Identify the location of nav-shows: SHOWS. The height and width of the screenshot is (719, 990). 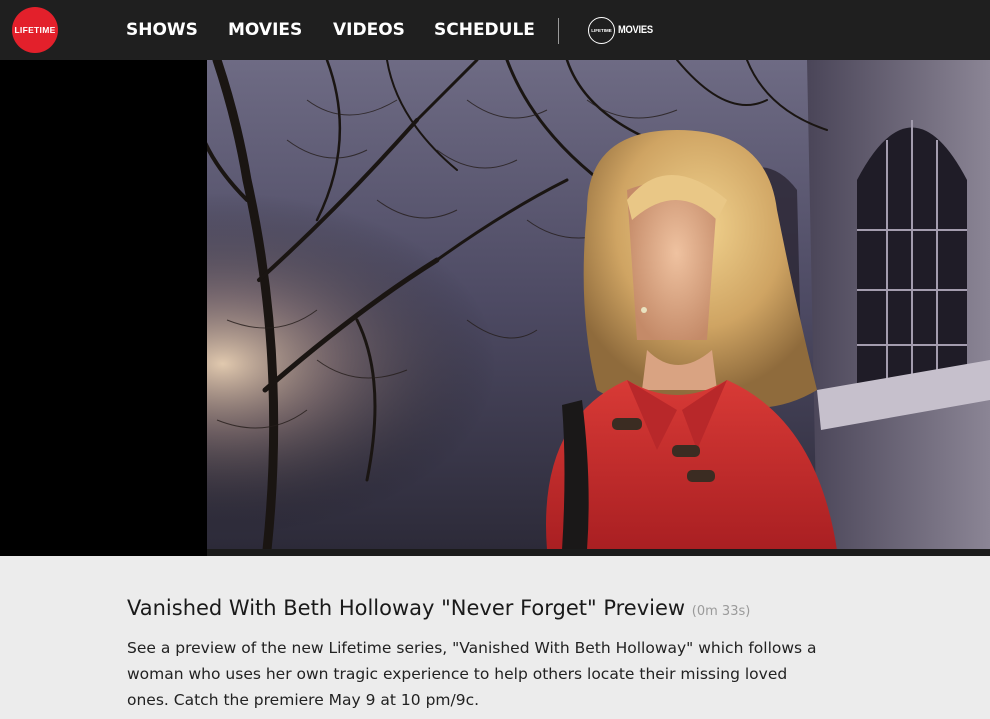
(162, 30).